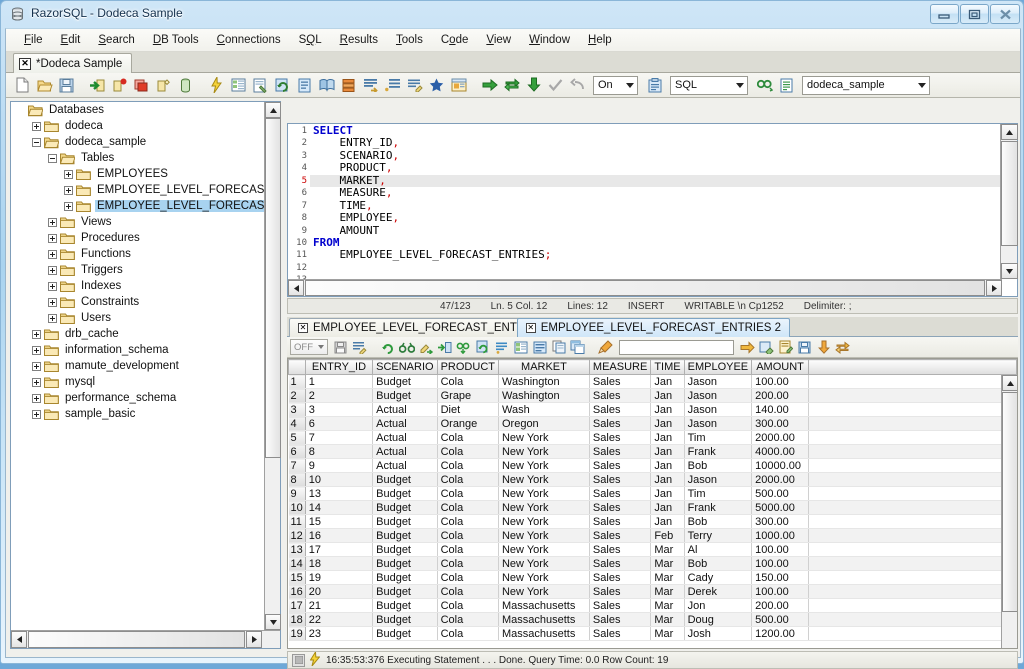 The height and width of the screenshot is (669, 1024). I want to click on editor-scroll-thumb, so click(1009, 193).